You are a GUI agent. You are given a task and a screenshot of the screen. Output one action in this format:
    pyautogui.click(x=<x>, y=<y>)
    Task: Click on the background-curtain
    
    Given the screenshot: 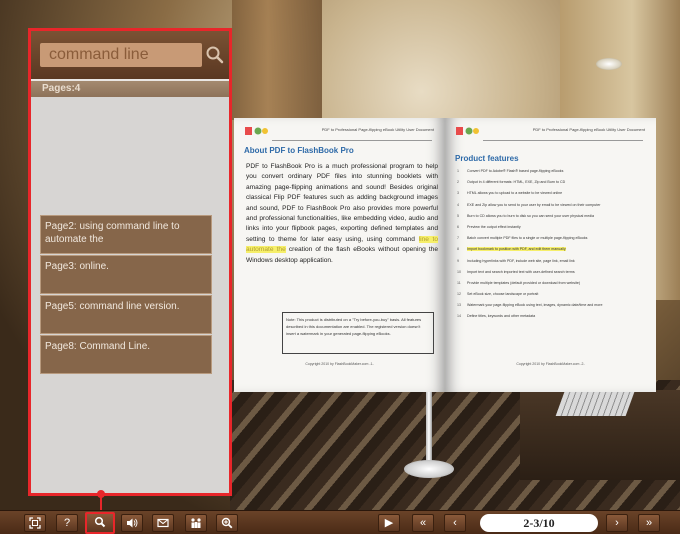 What is the action you would take?
    pyautogui.click(x=277, y=60)
    